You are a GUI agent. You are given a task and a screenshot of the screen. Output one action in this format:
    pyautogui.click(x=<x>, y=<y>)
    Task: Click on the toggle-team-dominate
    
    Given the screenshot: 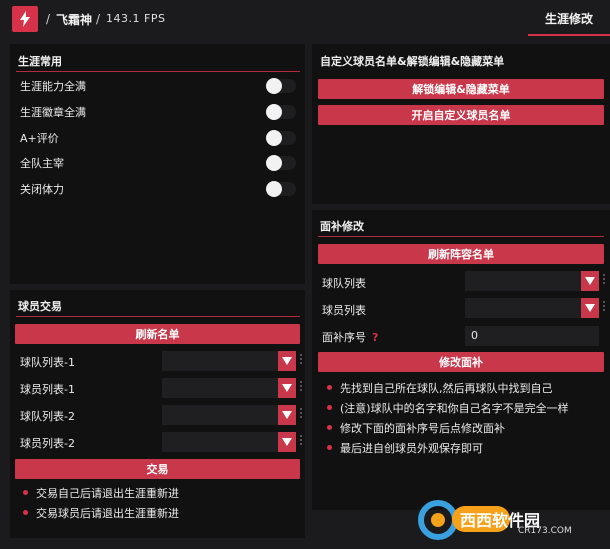 What is the action you would take?
    pyautogui.click(x=281, y=163)
    